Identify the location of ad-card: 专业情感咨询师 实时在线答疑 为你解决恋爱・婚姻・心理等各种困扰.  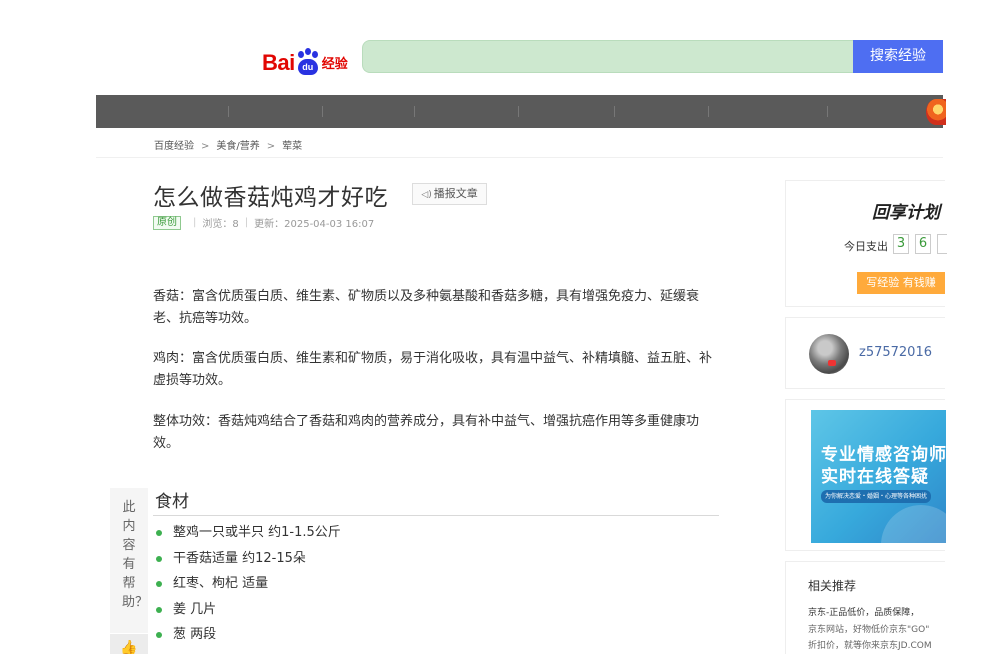
(865, 475).